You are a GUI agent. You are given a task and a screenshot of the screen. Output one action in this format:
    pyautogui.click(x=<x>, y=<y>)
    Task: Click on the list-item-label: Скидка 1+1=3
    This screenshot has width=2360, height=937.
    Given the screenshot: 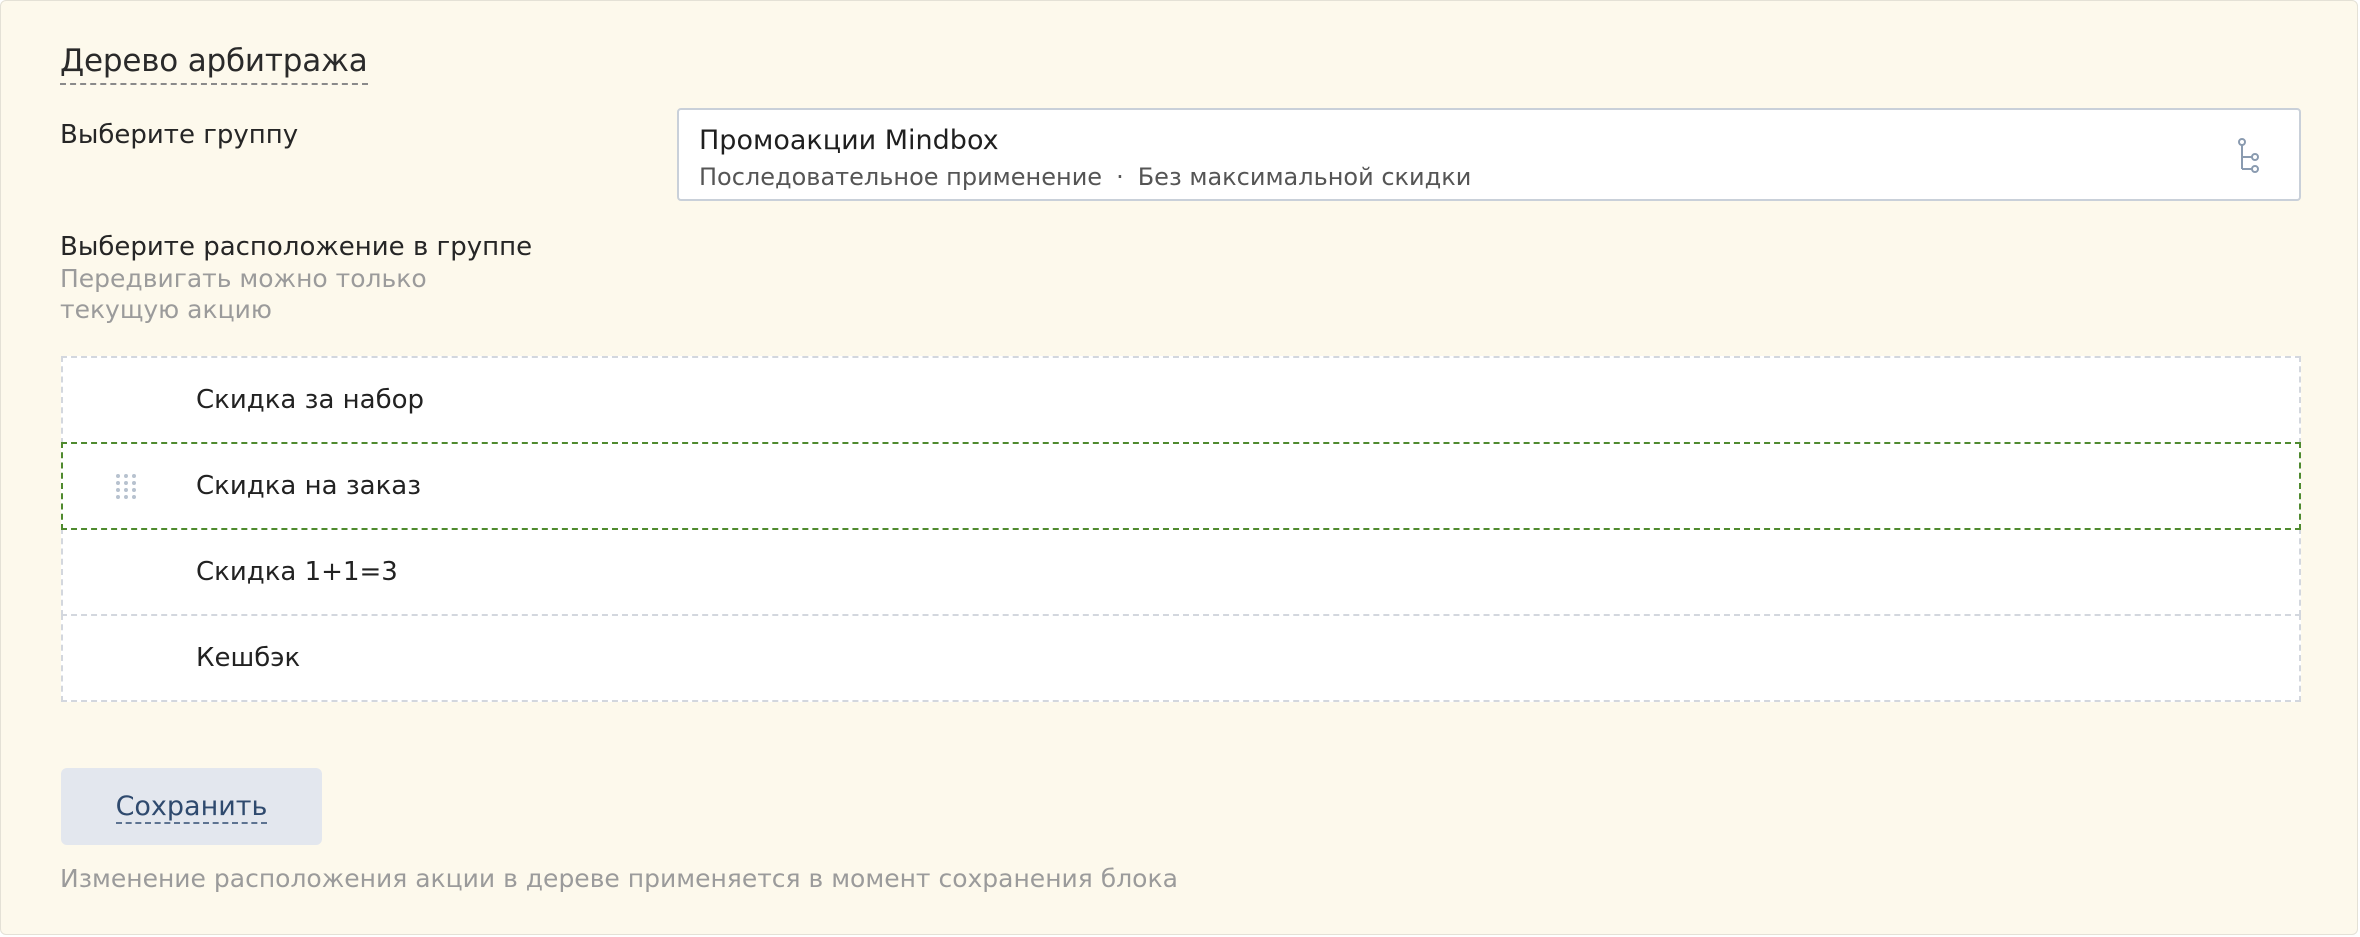 What is the action you would take?
    pyautogui.click(x=297, y=572)
    